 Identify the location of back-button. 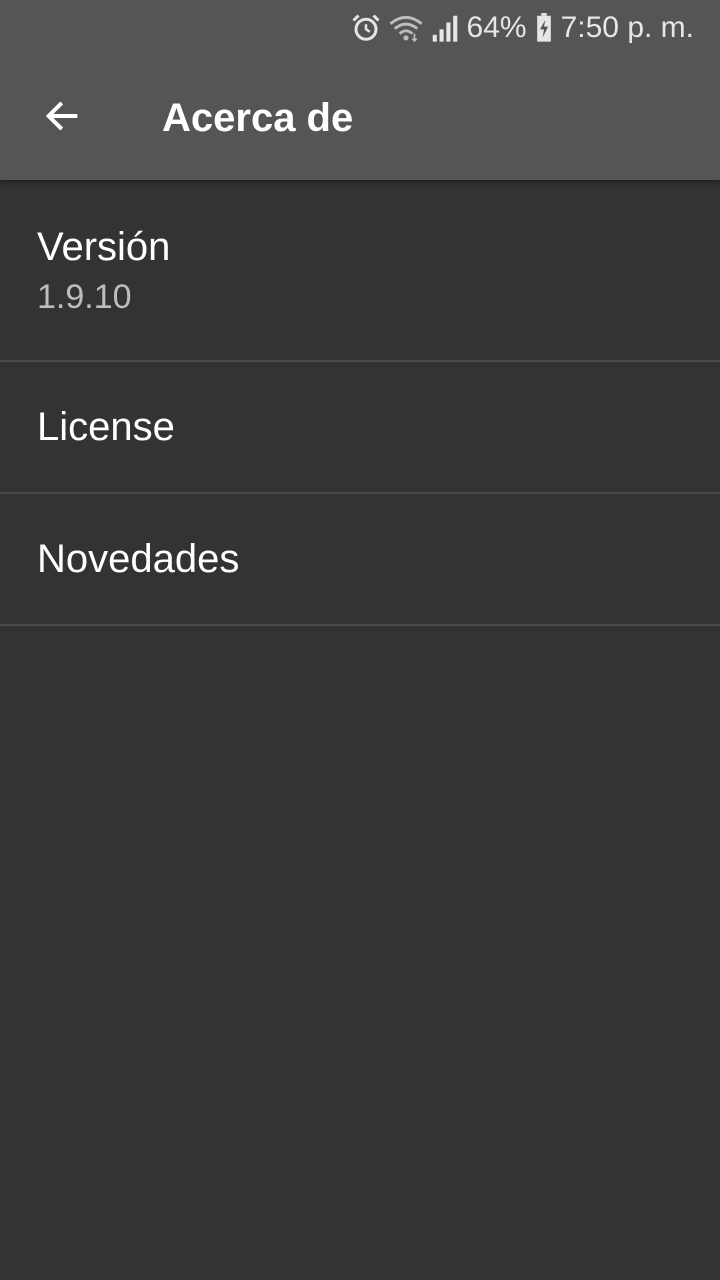
(62, 118).